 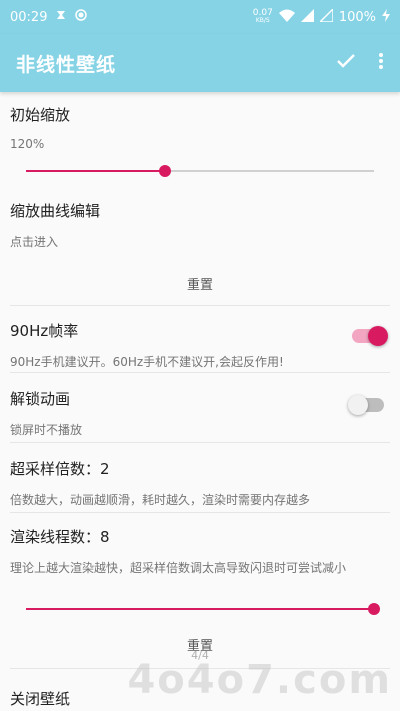 I want to click on setting-label: 90Hz帧率, so click(x=44, y=331).